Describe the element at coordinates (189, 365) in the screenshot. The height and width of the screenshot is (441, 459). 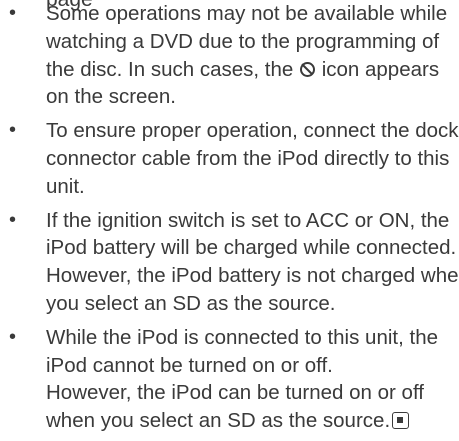
I see `note-text-line: iPod cannot be turned on or off.` at that location.